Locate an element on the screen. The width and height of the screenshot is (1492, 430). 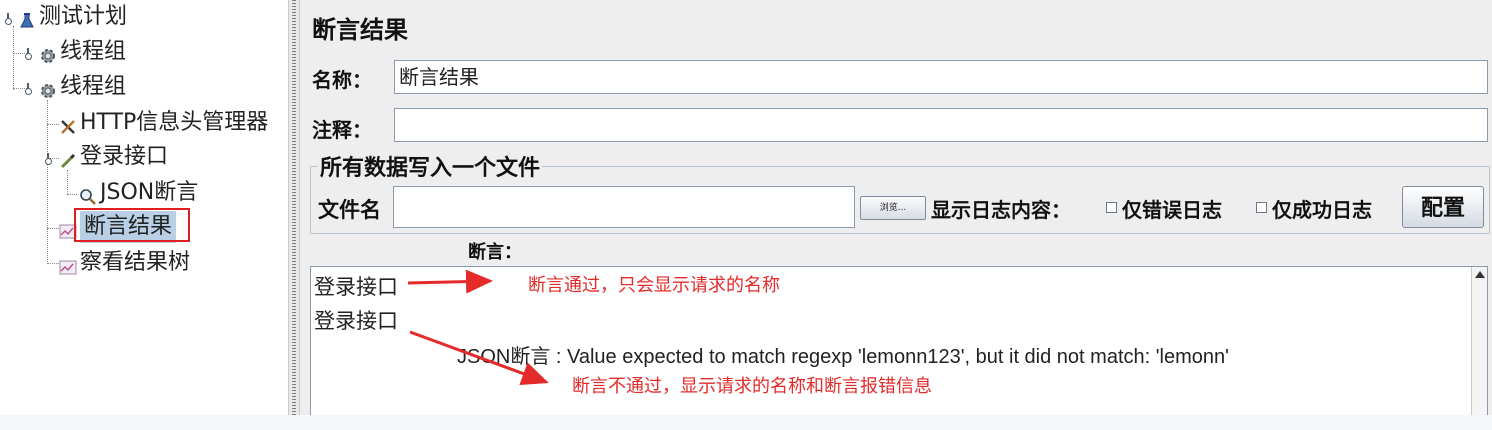
fail-annotation-note: 断言不通过，显示请求的名称和断言报错信息 is located at coordinates (752, 386).